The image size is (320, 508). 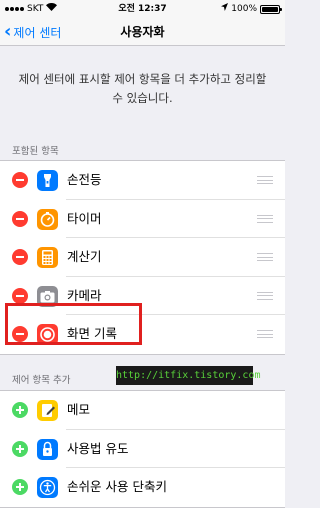 I want to click on notes-icon, so click(x=47, y=410).